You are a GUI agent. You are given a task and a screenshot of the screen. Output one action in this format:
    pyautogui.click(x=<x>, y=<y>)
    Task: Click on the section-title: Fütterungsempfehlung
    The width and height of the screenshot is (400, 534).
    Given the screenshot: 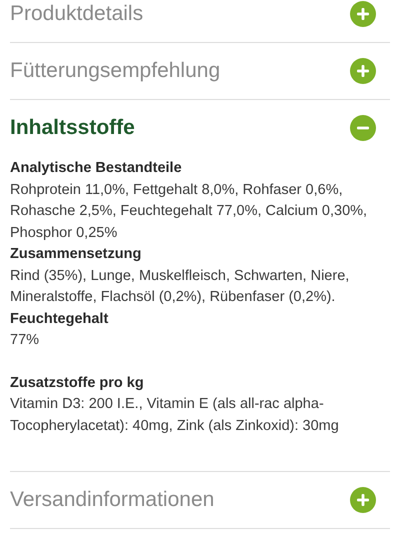 What is the action you would take?
    pyautogui.click(x=115, y=71)
    